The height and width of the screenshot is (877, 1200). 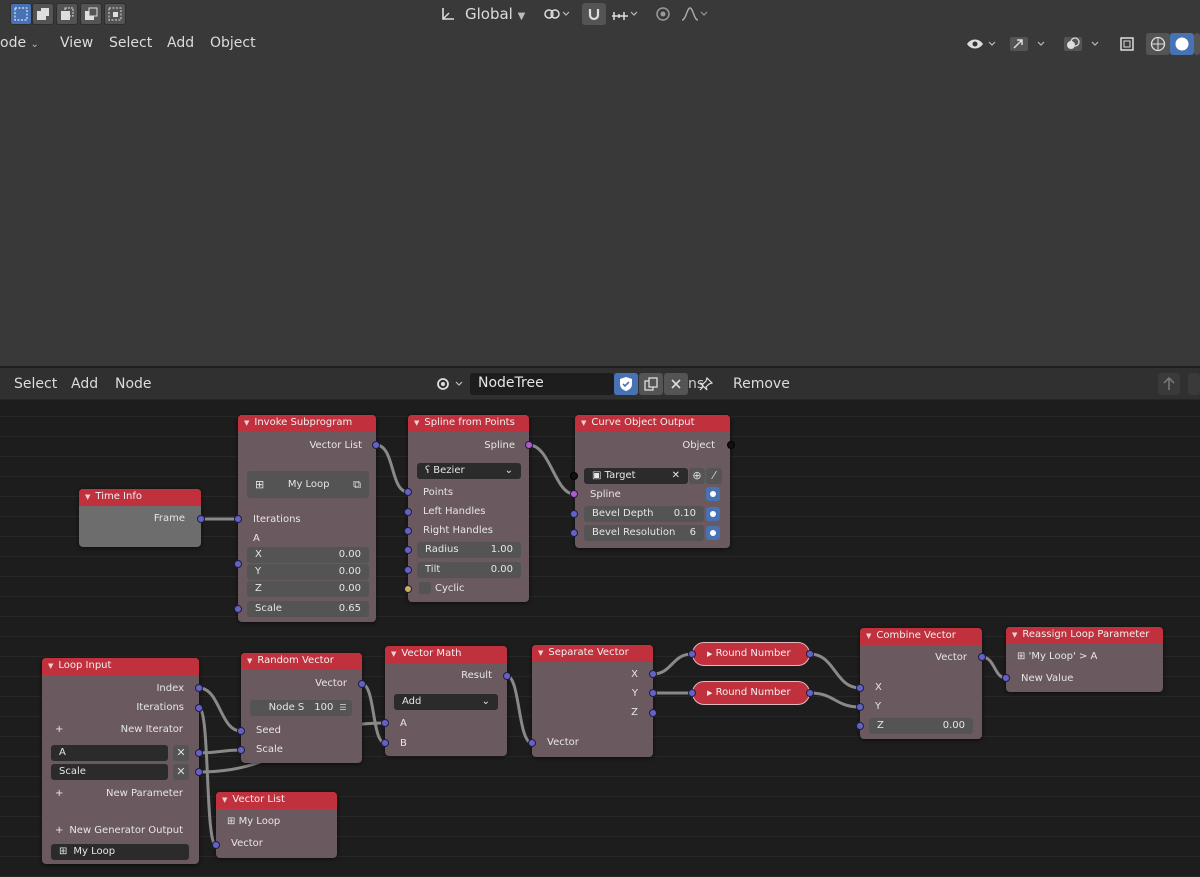 What do you see at coordinates (21, 14) in the screenshot?
I see `select-box-mode-icon` at bounding box center [21, 14].